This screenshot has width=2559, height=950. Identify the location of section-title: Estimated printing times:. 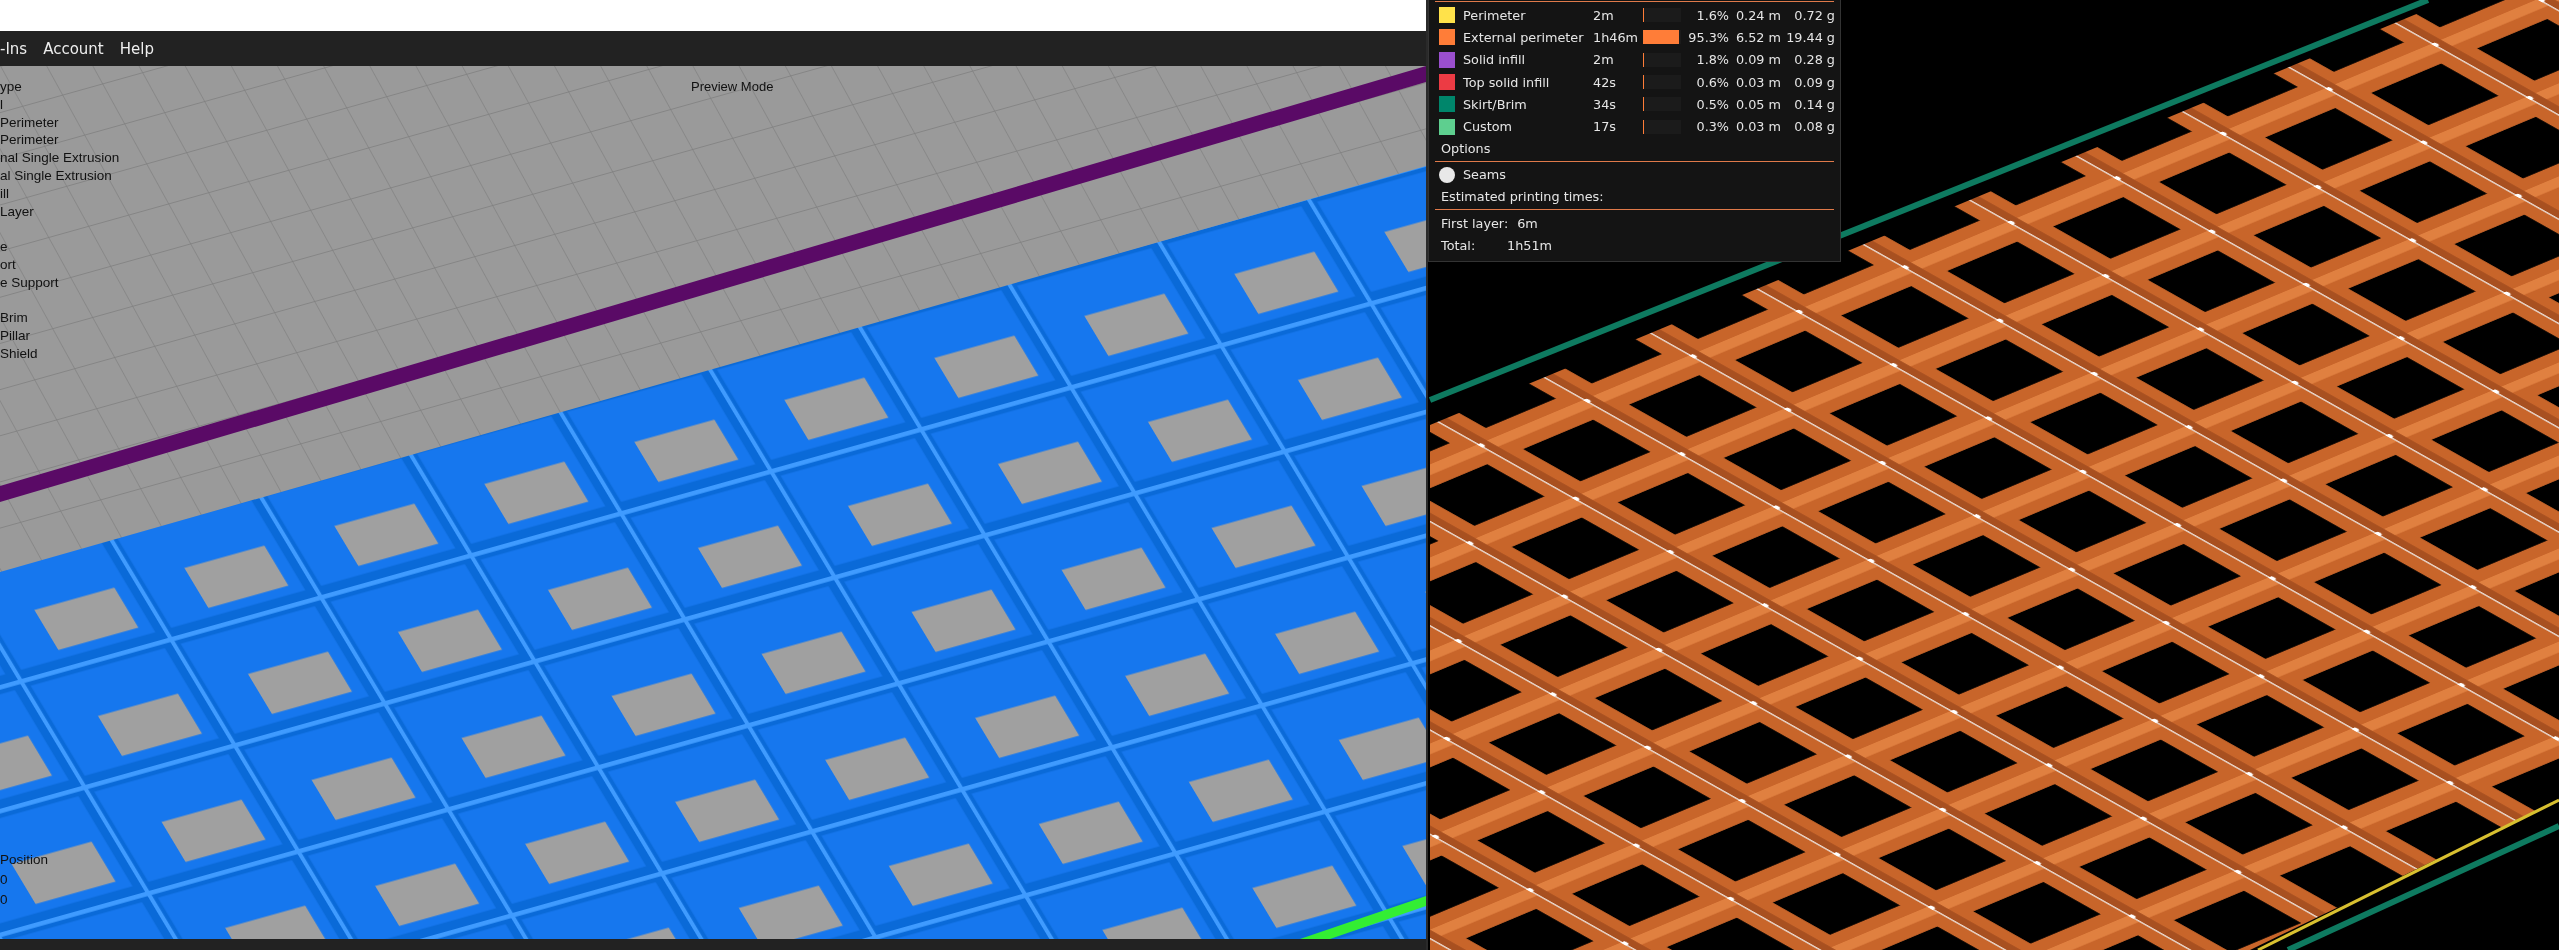
(1522, 197).